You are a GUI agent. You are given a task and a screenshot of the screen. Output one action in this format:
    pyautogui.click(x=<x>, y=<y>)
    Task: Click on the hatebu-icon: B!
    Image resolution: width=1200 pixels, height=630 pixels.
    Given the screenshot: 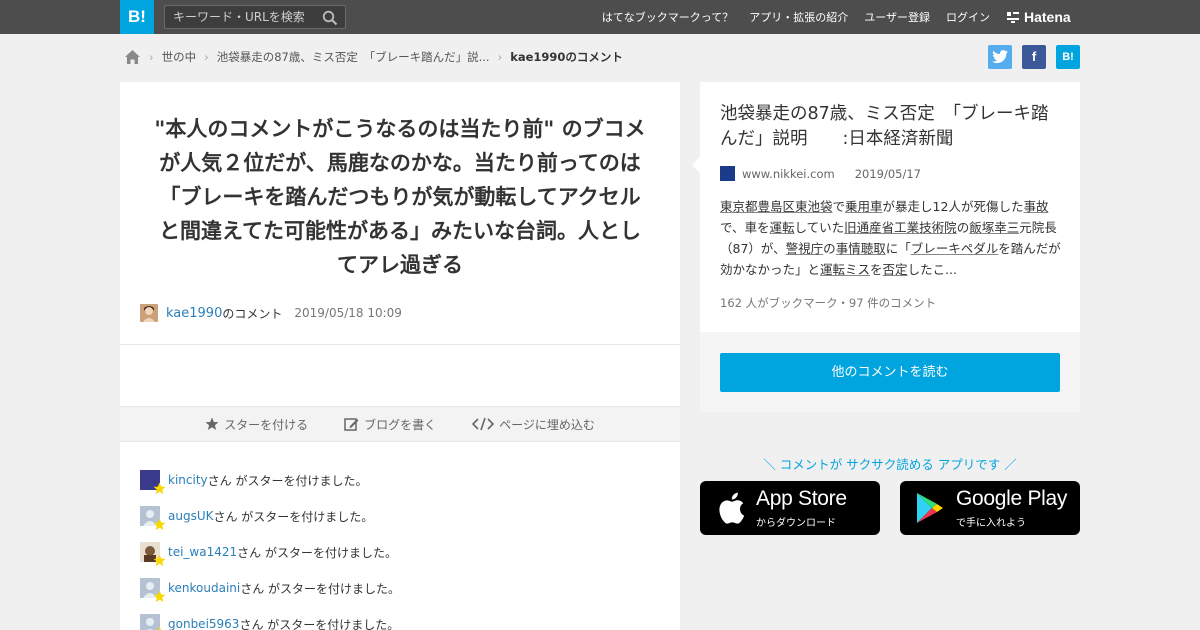 What is the action you would take?
    pyautogui.click(x=1068, y=57)
    